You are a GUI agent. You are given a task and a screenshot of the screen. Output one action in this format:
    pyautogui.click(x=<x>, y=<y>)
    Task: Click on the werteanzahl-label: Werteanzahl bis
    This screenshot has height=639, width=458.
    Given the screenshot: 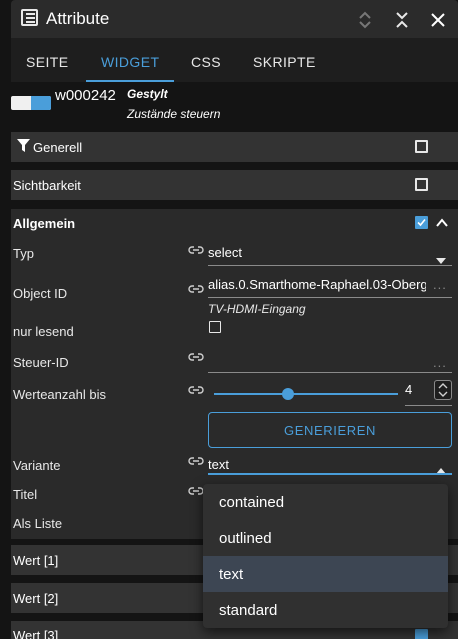 What is the action you would take?
    pyautogui.click(x=59, y=394)
    